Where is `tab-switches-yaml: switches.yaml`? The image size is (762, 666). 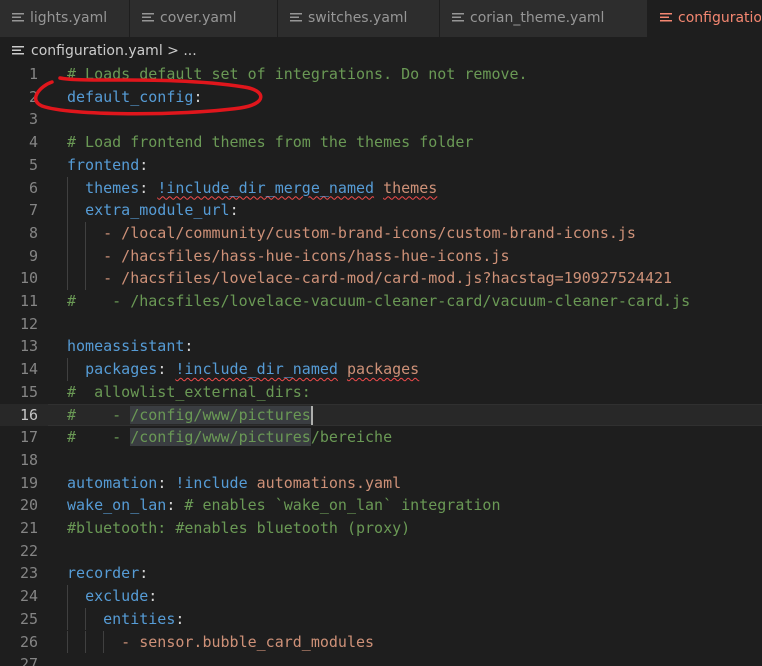
tab-switches-yaml: switches.yaml is located at coordinates (359, 18).